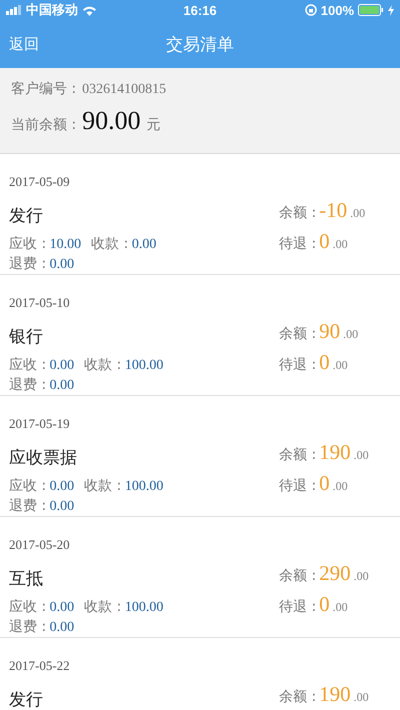 This screenshot has width=400, height=710. I want to click on page-title: 交易清单, so click(200, 45).